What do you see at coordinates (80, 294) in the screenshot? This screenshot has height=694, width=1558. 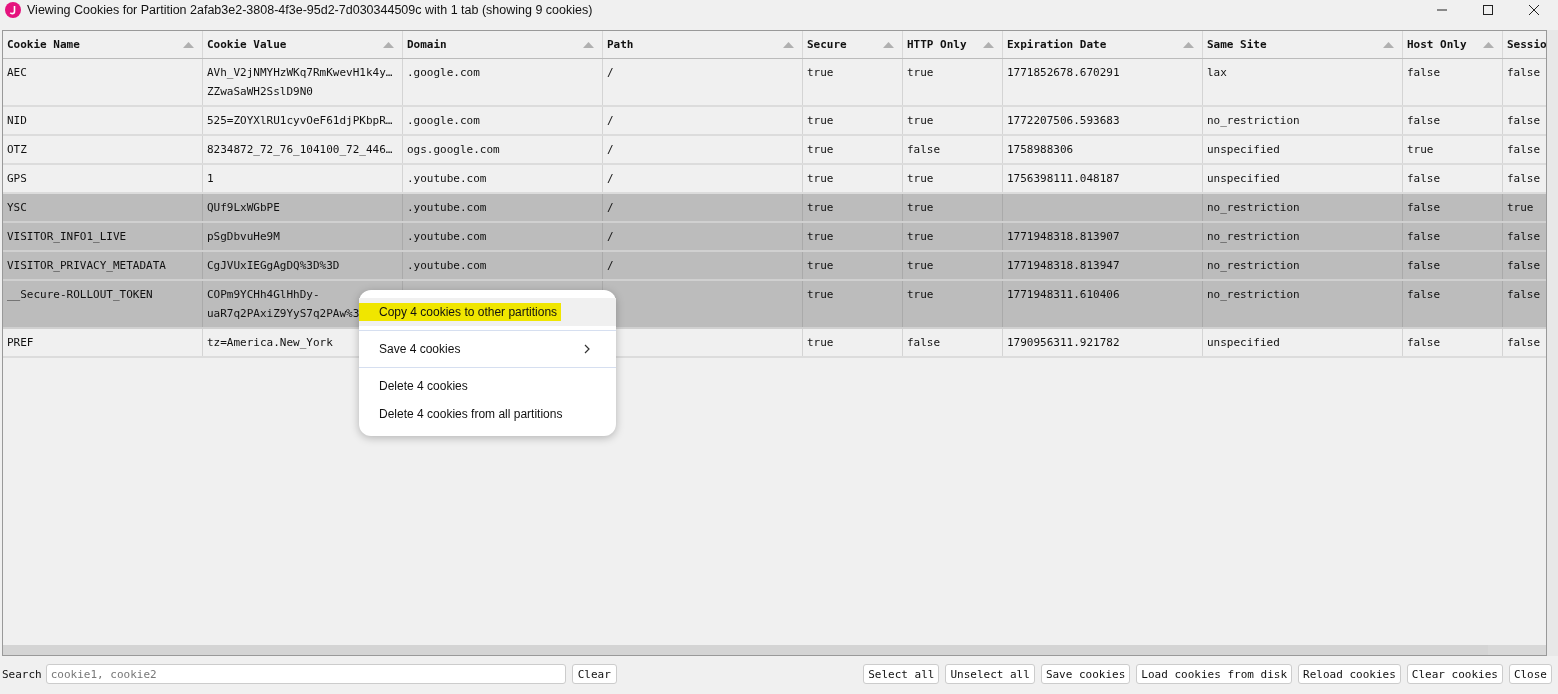 I see `table-cell: __Secure-ROLLOUT_TOKEN` at bounding box center [80, 294].